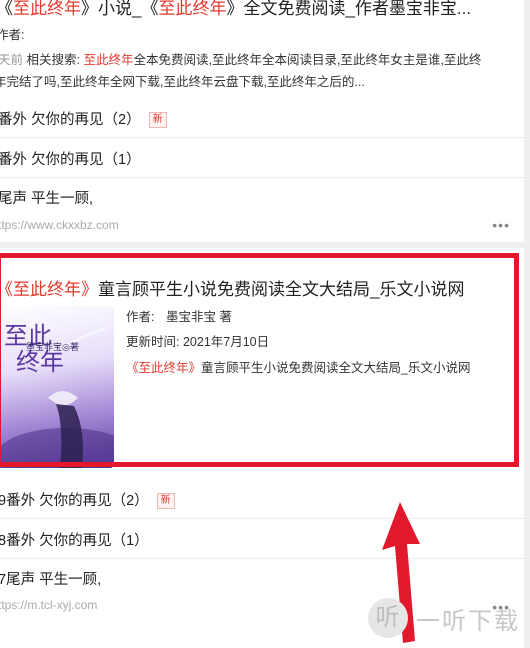 Image resolution: width=530 pixels, height=648 pixels. What do you see at coordinates (108, 60) in the screenshot?
I see `result-1-related-hl: 至此终年` at bounding box center [108, 60].